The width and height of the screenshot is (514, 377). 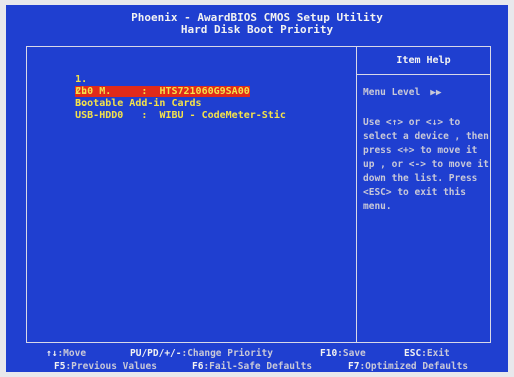 I want to click on menu-level-arrows-icon: ▶▶, so click(x=436, y=92).